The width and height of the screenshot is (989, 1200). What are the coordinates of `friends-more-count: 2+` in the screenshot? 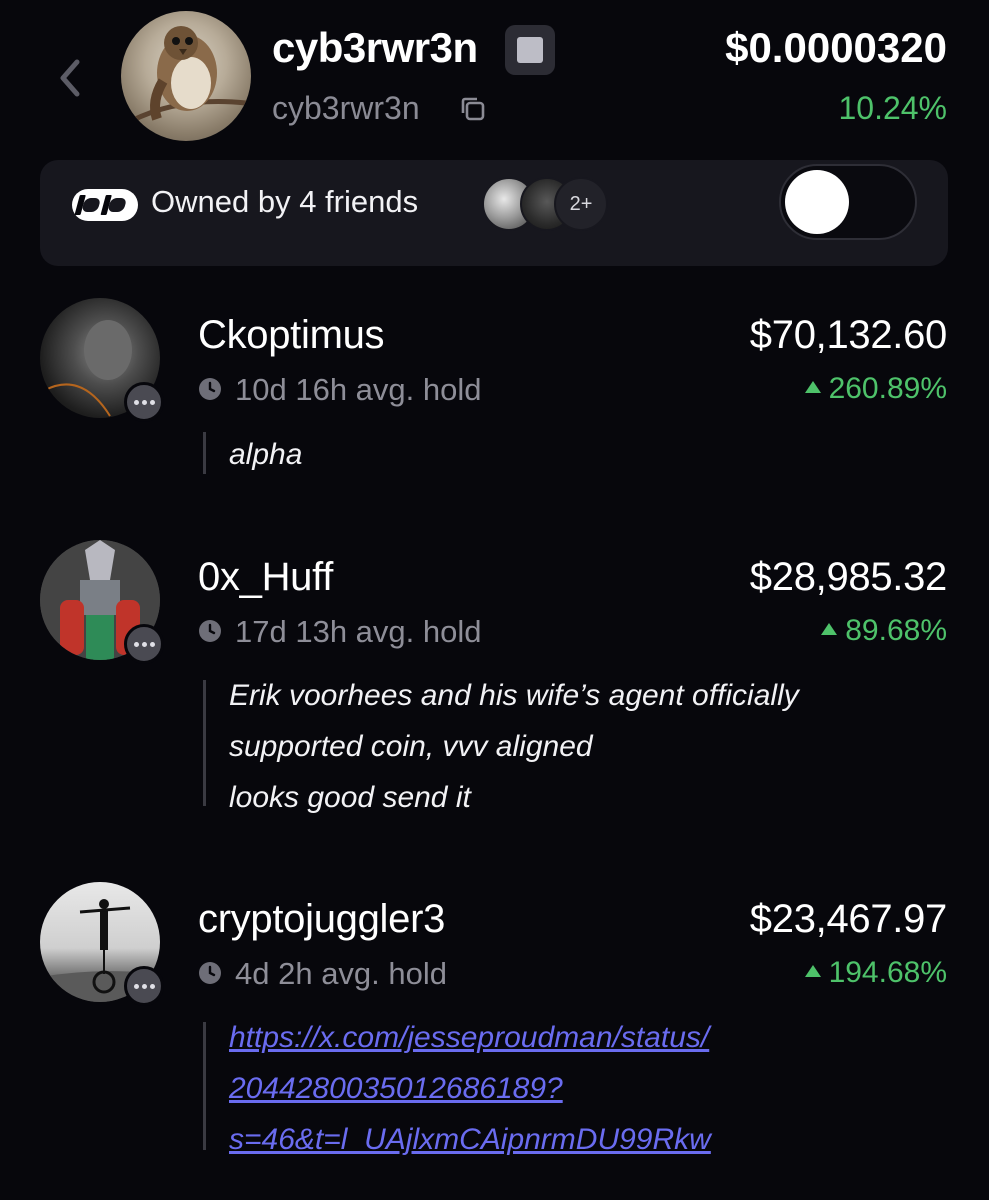 It's located at (581, 204).